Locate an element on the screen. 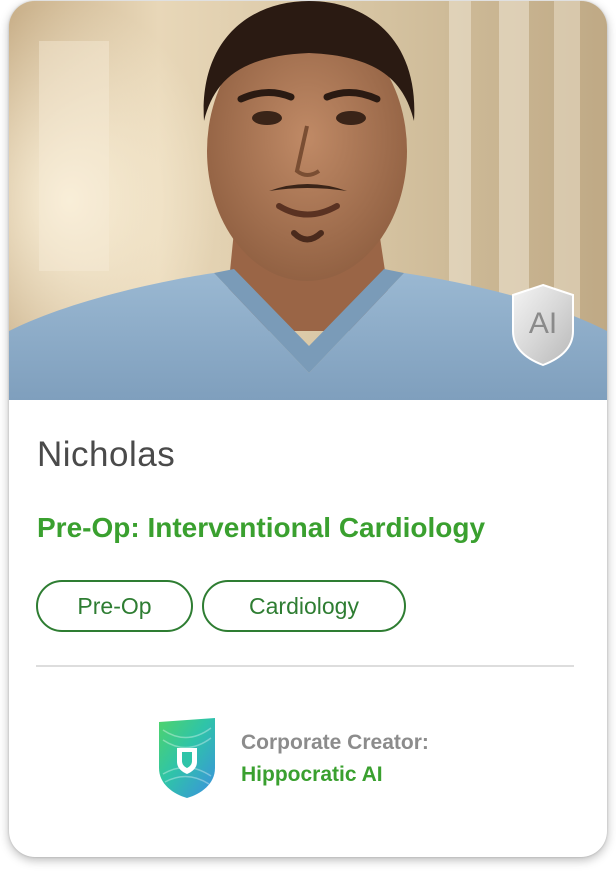  ai-badge-label: AI is located at coordinates (543, 323).